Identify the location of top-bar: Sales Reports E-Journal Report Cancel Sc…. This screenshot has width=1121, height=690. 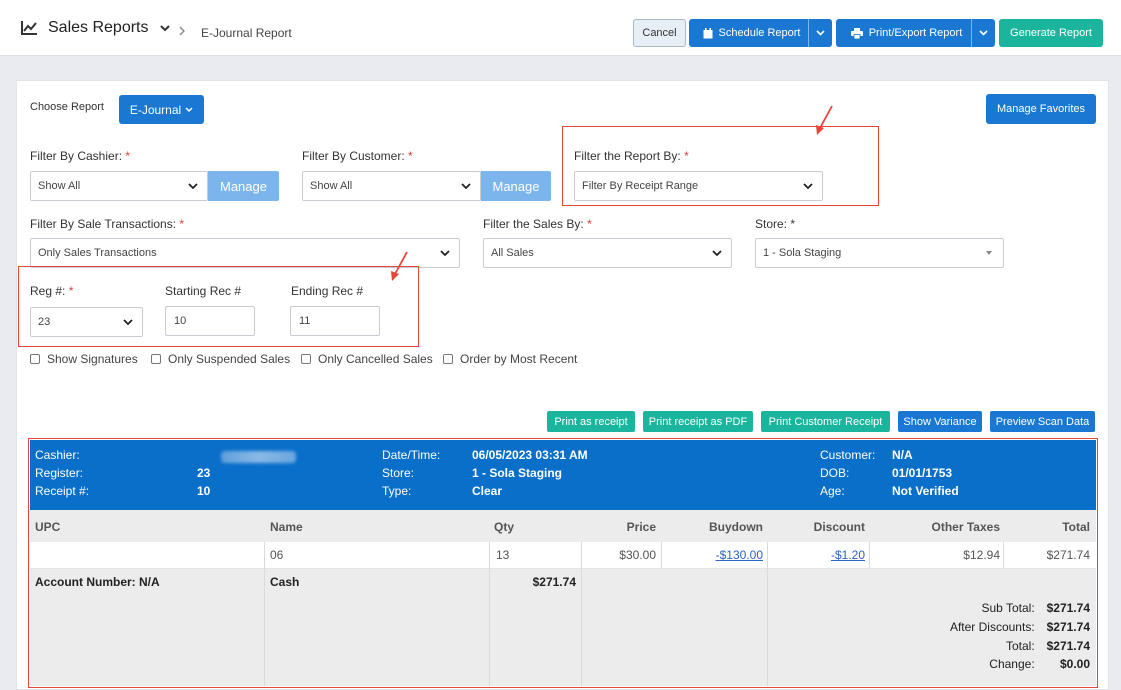
(560, 28).